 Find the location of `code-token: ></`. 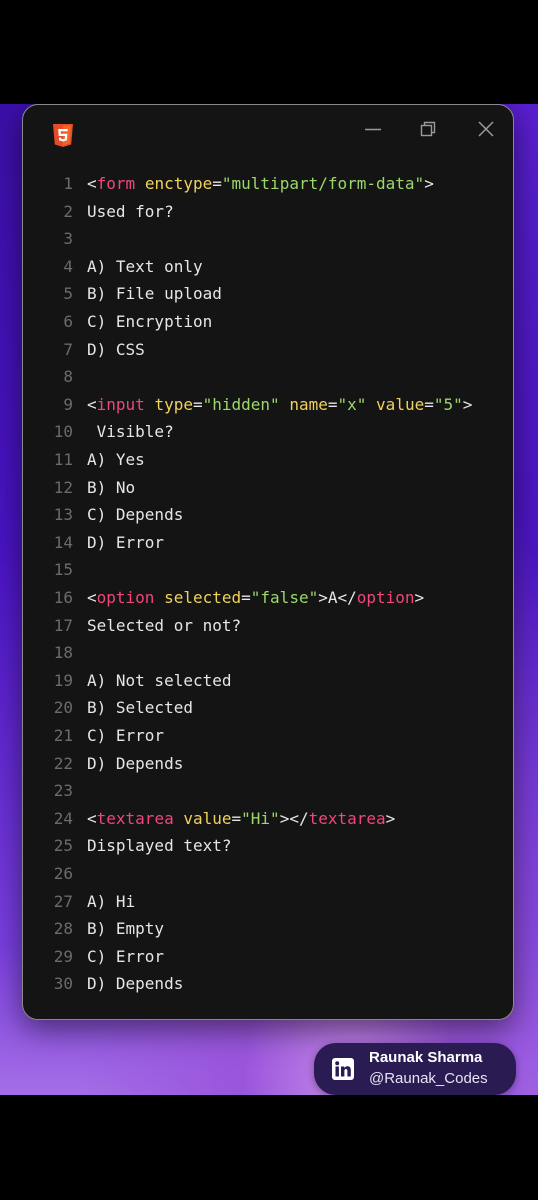

code-token: ></ is located at coordinates (294, 818).